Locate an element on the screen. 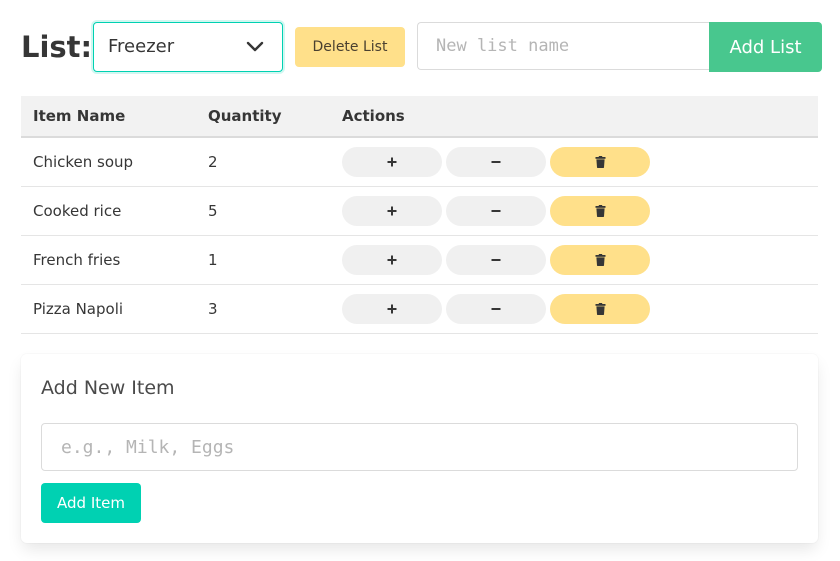 The image size is (840, 561). column-header-quantity: Quantity is located at coordinates (263, 117).